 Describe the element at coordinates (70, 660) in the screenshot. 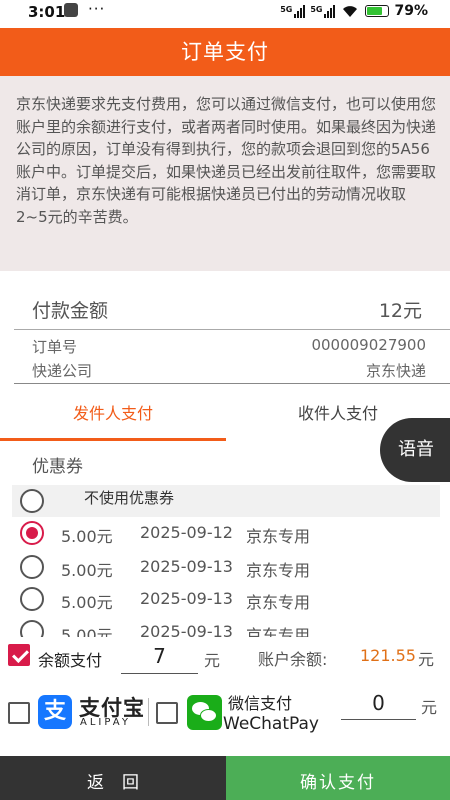

I see `balance-pay-label: 余额支付` at that location.